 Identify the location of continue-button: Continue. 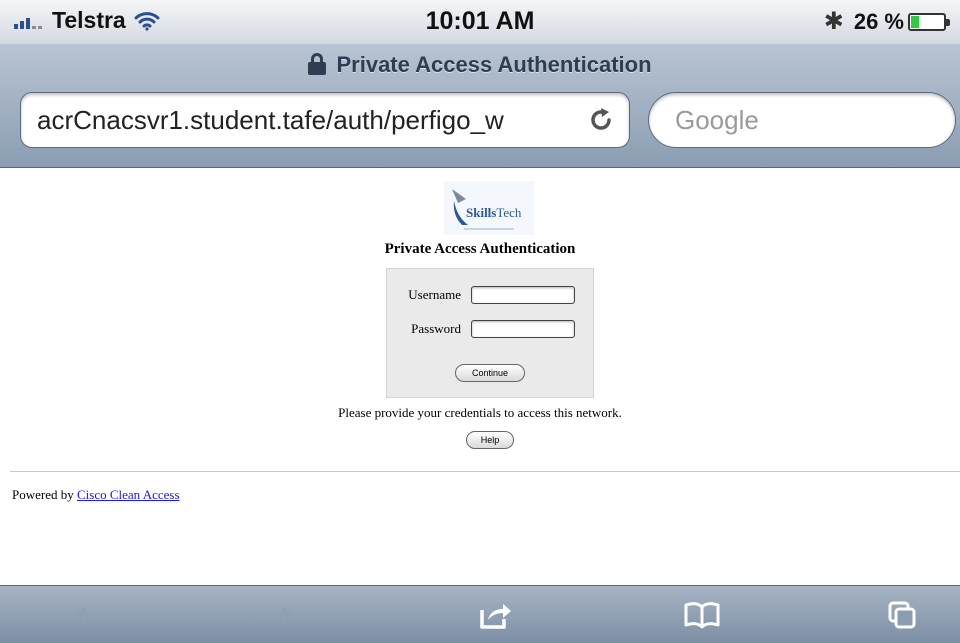
(490, 373).